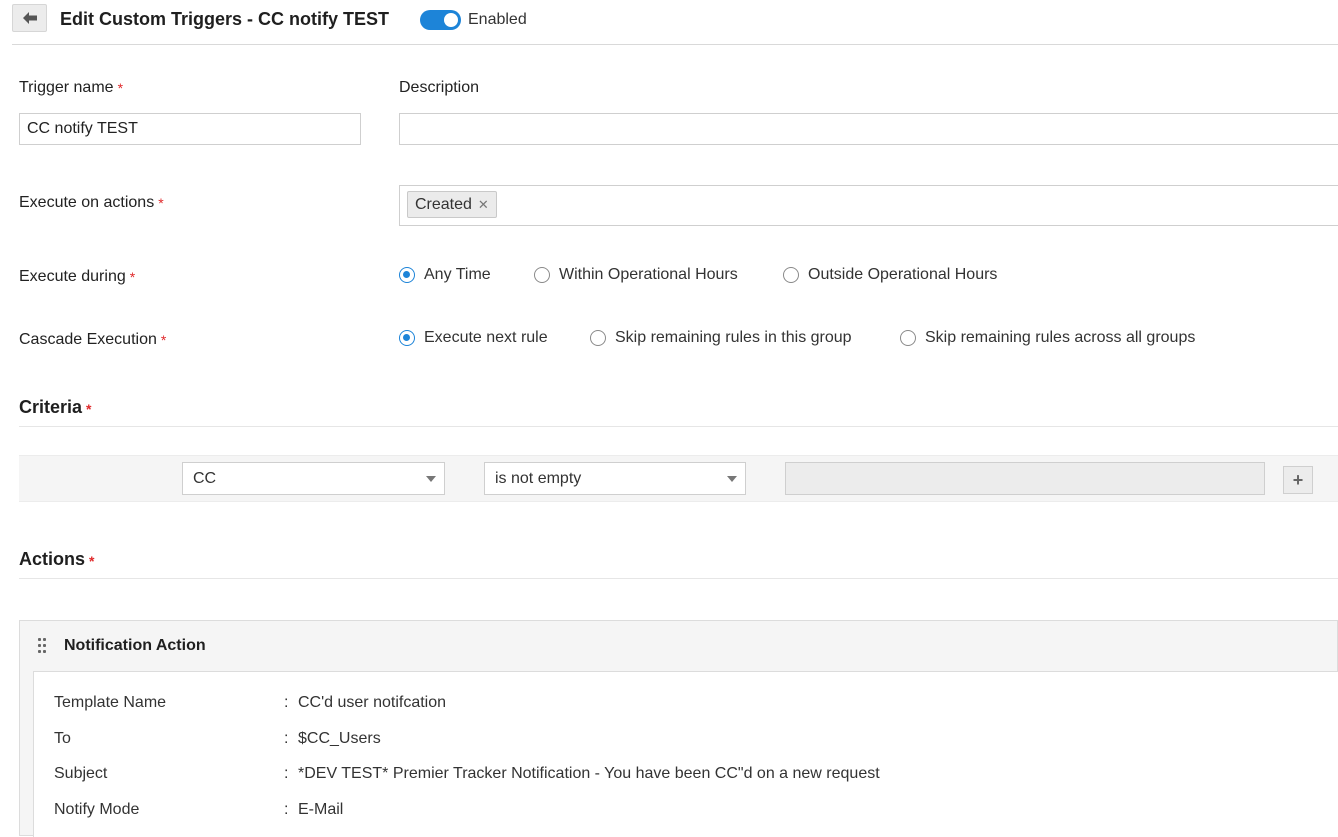  Describe the element at coordinates (483, 204) in the screenshot. I see `tag-remove-icon: ✕` at that location.